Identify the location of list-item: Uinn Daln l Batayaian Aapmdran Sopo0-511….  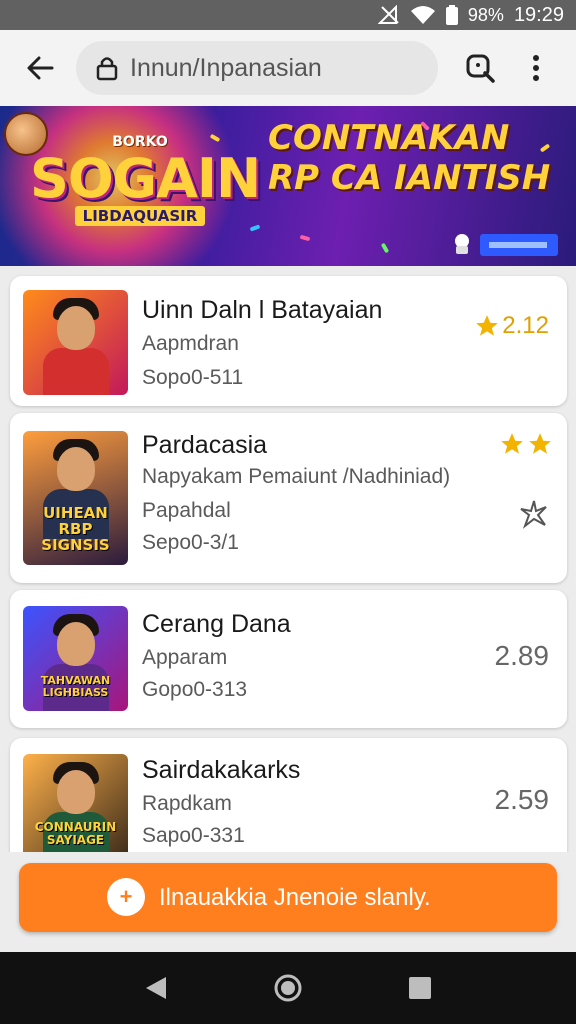
(288, 341).